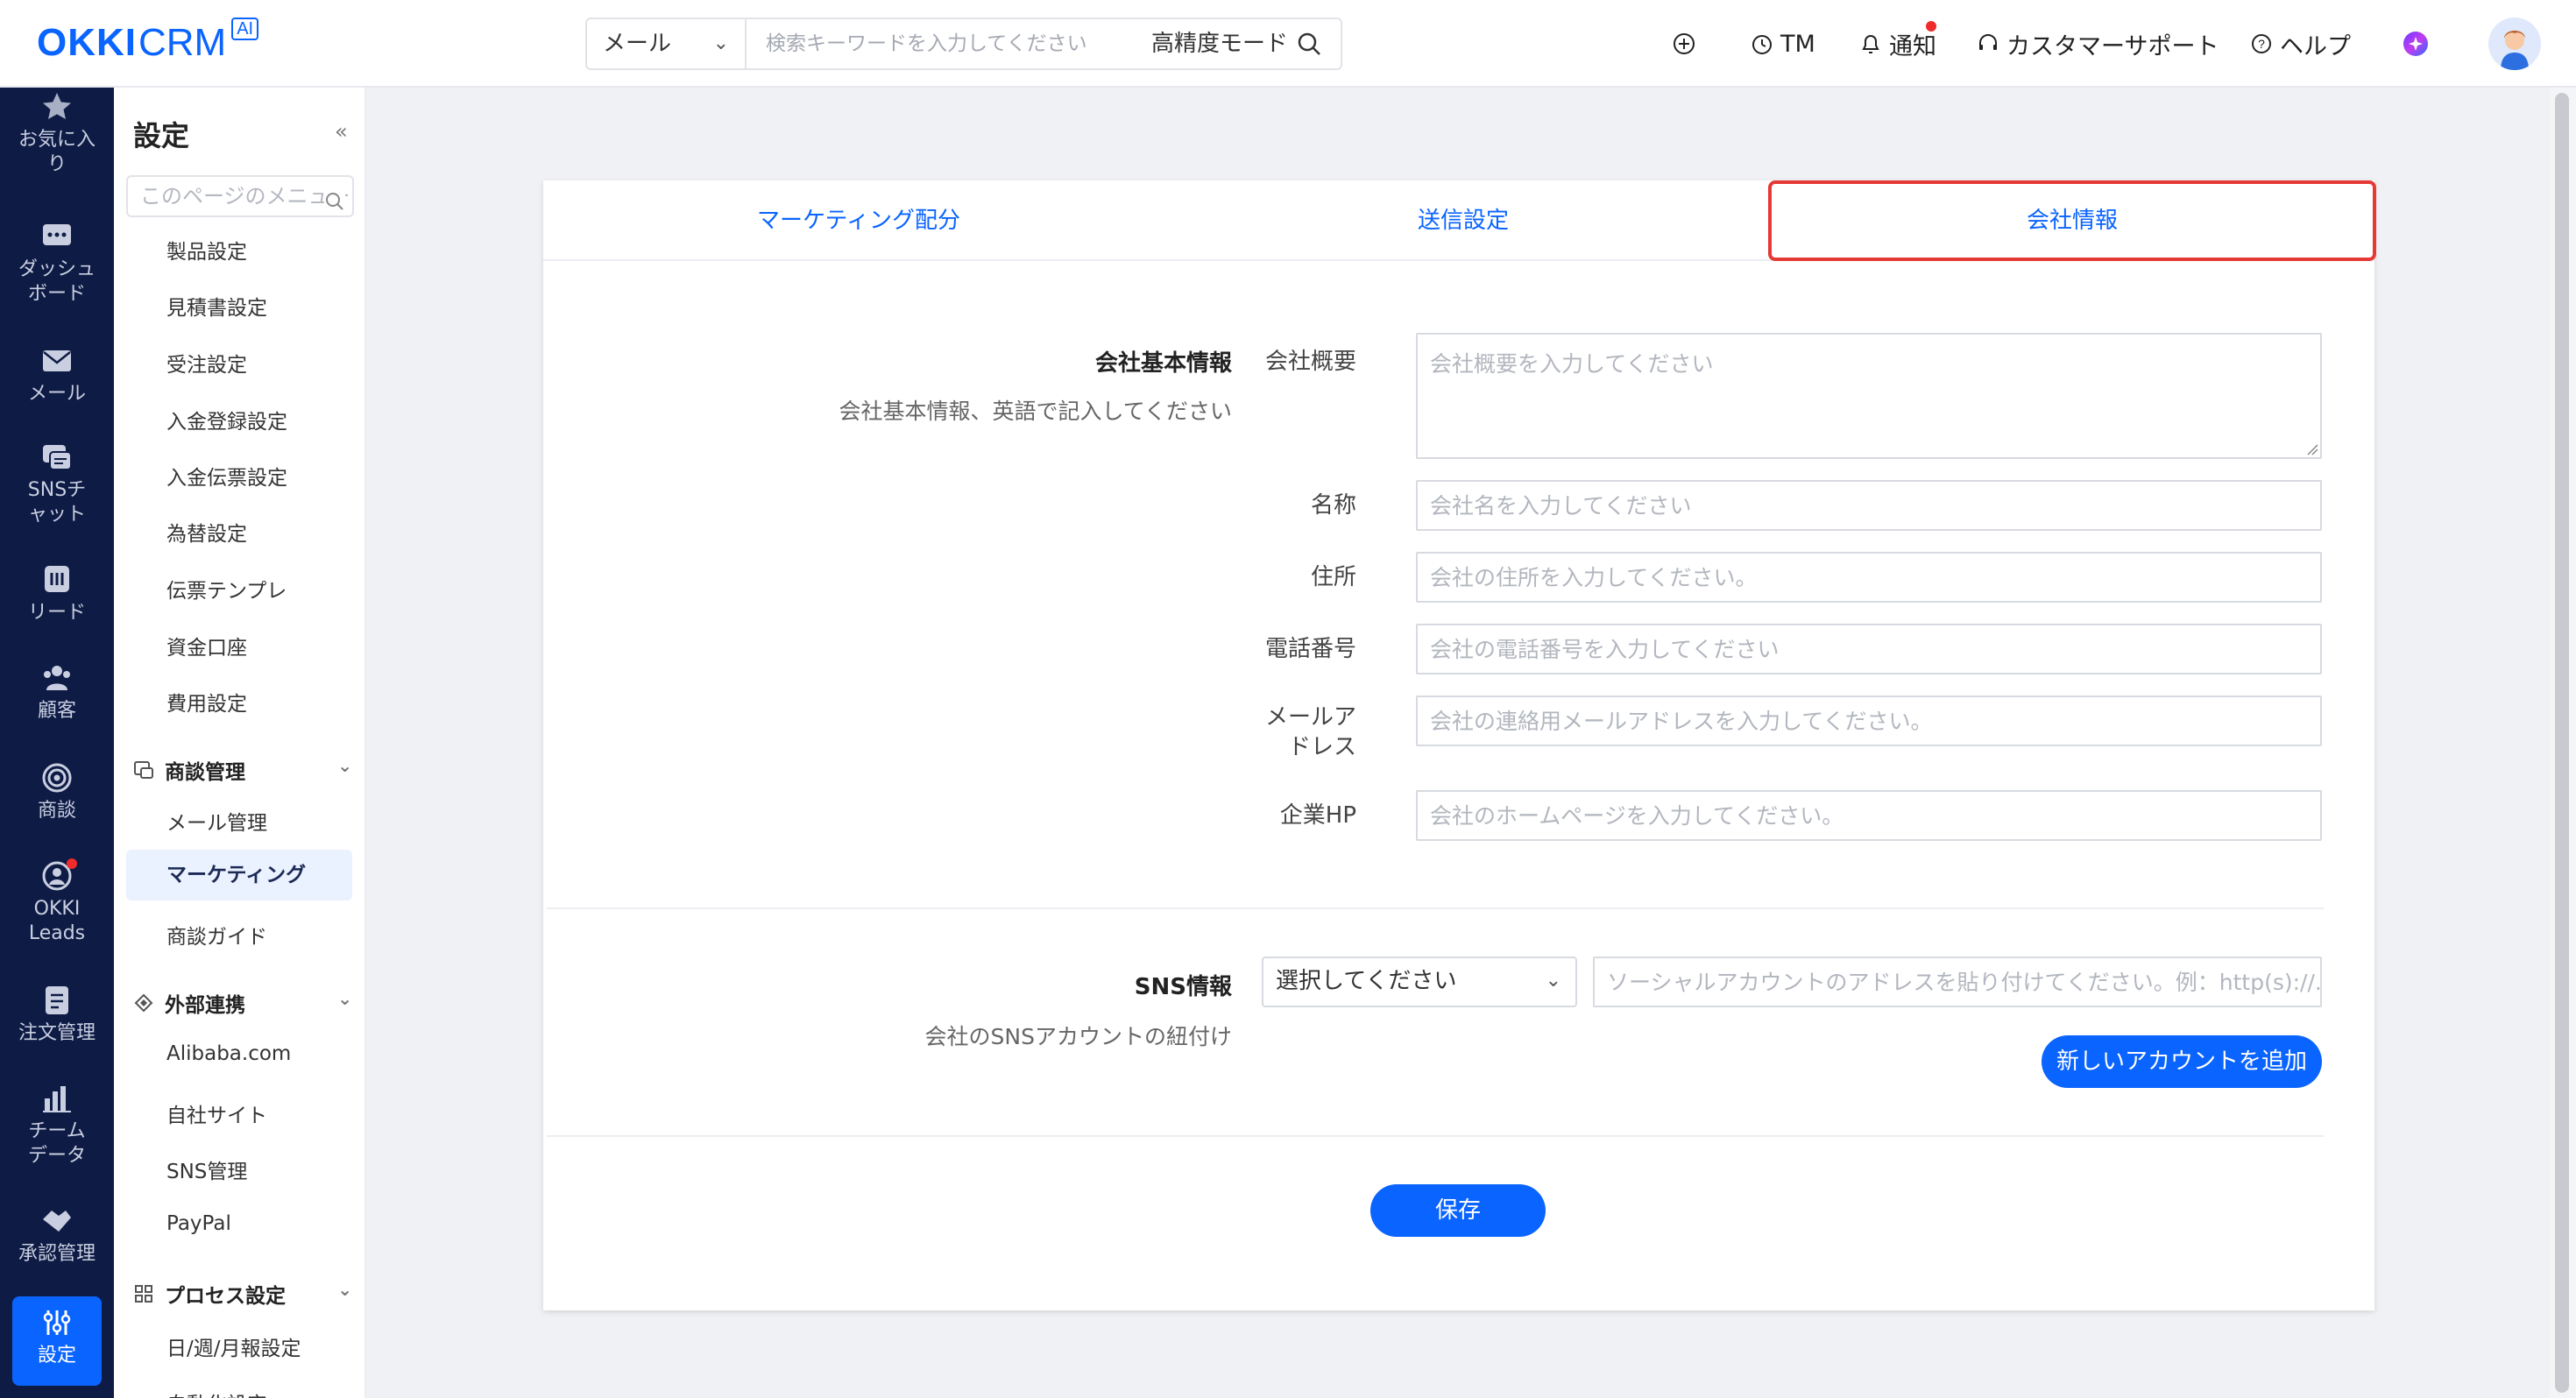  What do you see at coordinates (1458, 1210) in the screenshot?
I see `save-button: 保存` at bounding box center [1458, 1210].